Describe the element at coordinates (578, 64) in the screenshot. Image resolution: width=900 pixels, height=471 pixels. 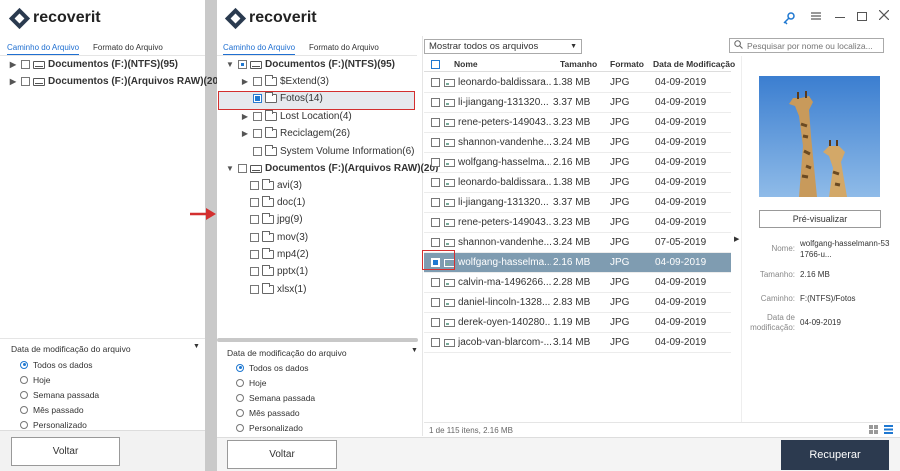
I see `column-size: Tamanho` at that location.